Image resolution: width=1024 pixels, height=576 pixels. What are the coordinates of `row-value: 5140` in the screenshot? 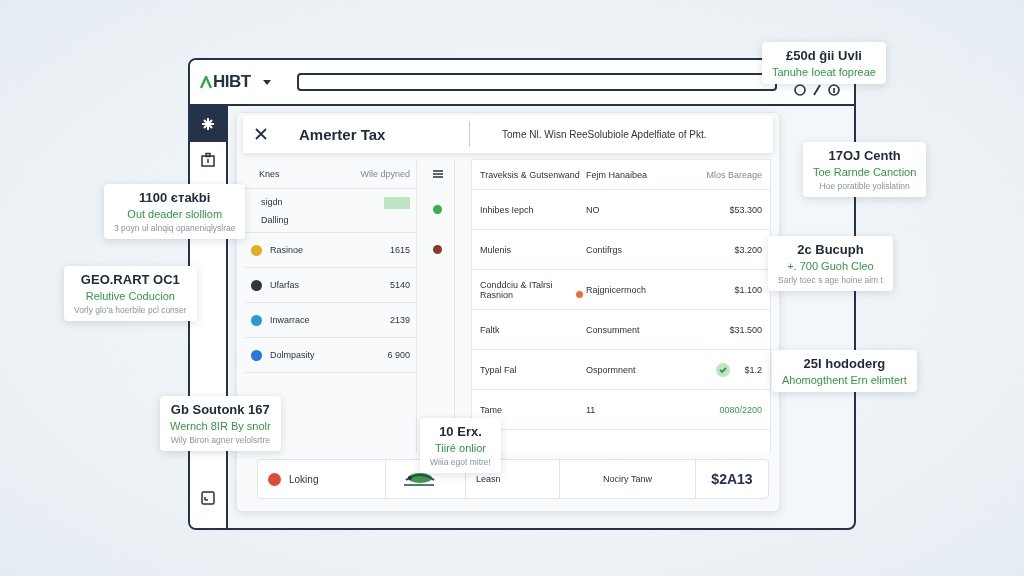 It's located at (399, 285).